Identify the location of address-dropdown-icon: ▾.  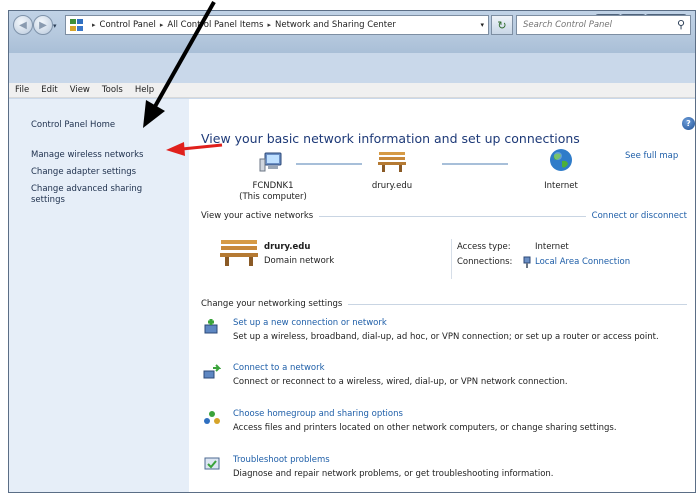
(482, 25).